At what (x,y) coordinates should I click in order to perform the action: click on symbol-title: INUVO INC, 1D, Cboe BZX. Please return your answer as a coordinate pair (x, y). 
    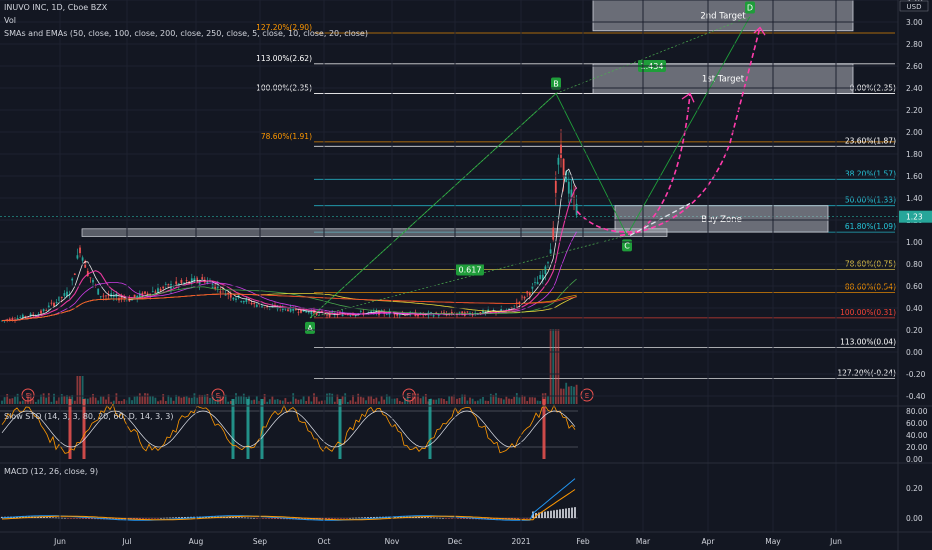
    Looking at the image, I should click on (56, 7).